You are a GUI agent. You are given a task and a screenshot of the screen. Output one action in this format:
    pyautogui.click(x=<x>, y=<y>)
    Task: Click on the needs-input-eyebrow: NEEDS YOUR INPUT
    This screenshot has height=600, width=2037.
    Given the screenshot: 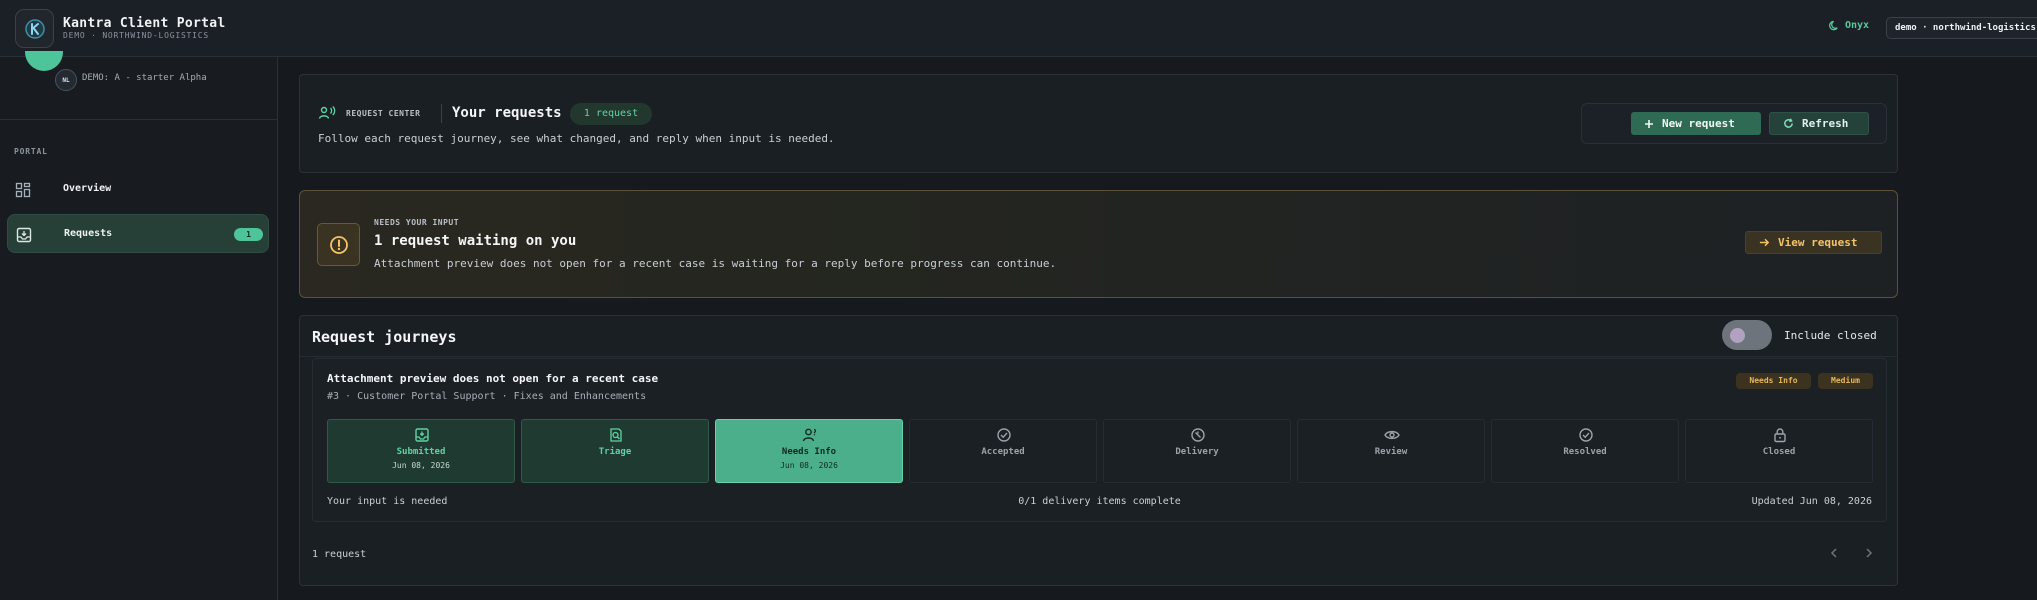 What is the action you would take?
    pyautogui.click(x=417, y=222)
    